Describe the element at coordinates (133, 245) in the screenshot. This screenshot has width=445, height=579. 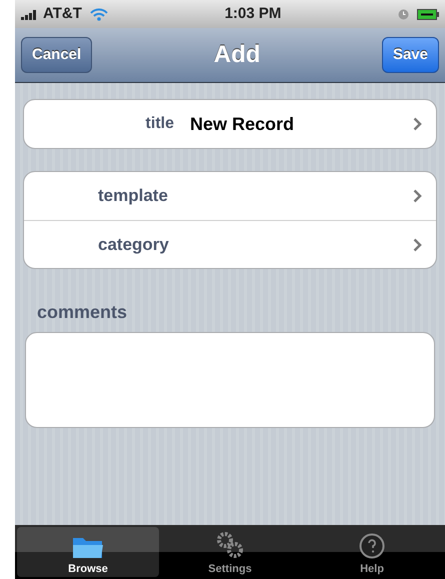
I see `row-label: category` at that location.